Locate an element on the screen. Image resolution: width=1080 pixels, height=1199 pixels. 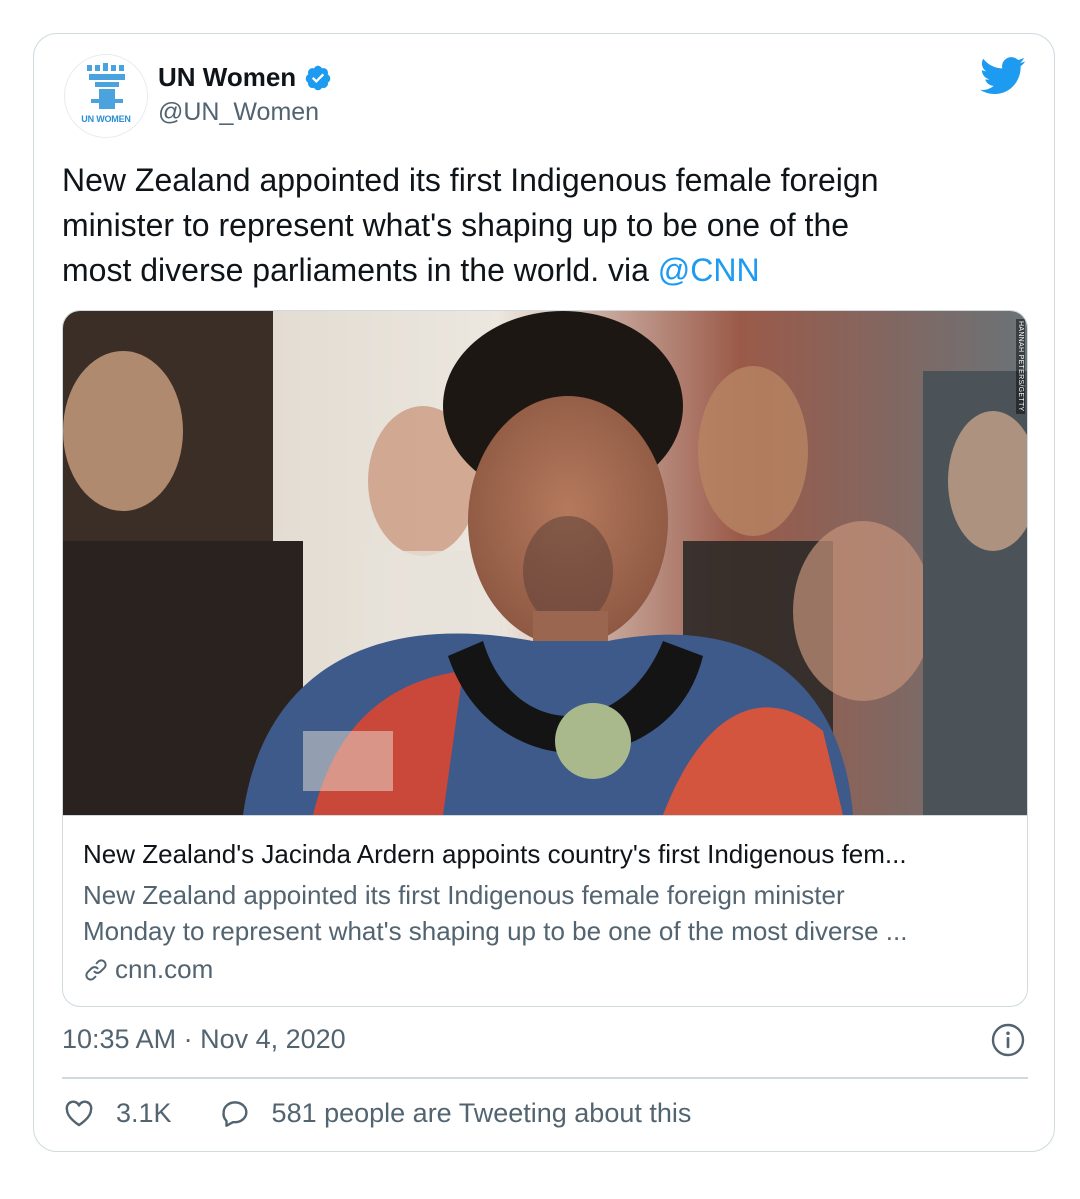
conversation-button: 581 people are Tweeting about this is located at coordinates (455, 1113).